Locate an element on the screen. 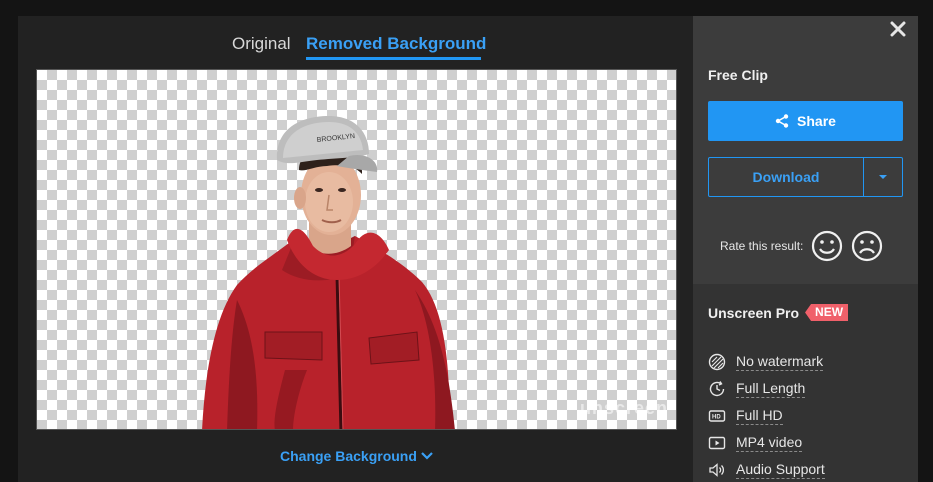  feature-no-watermark: No watermark is located at coordinates (766, 361).